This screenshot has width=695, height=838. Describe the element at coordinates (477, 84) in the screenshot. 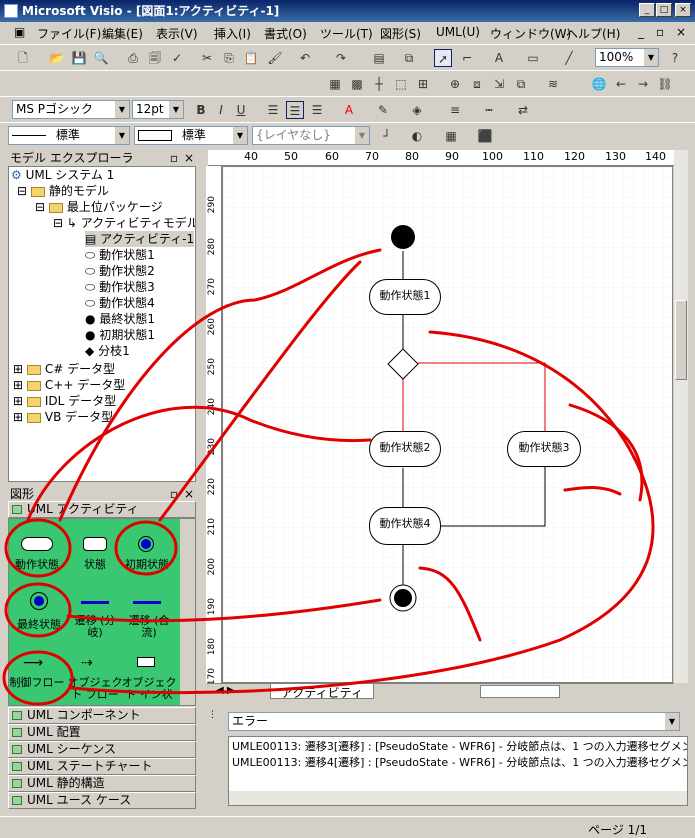

I see `pan-zoom-icon: ⧈` at that location.